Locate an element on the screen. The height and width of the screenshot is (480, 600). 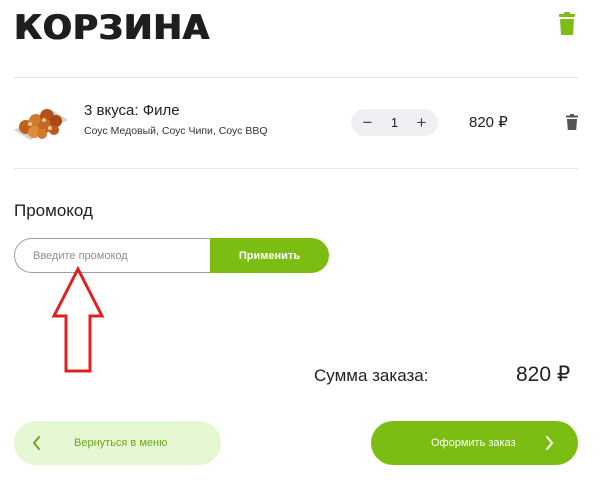
checkout-button: Оформить заказ is located at coordinates (474, 443).